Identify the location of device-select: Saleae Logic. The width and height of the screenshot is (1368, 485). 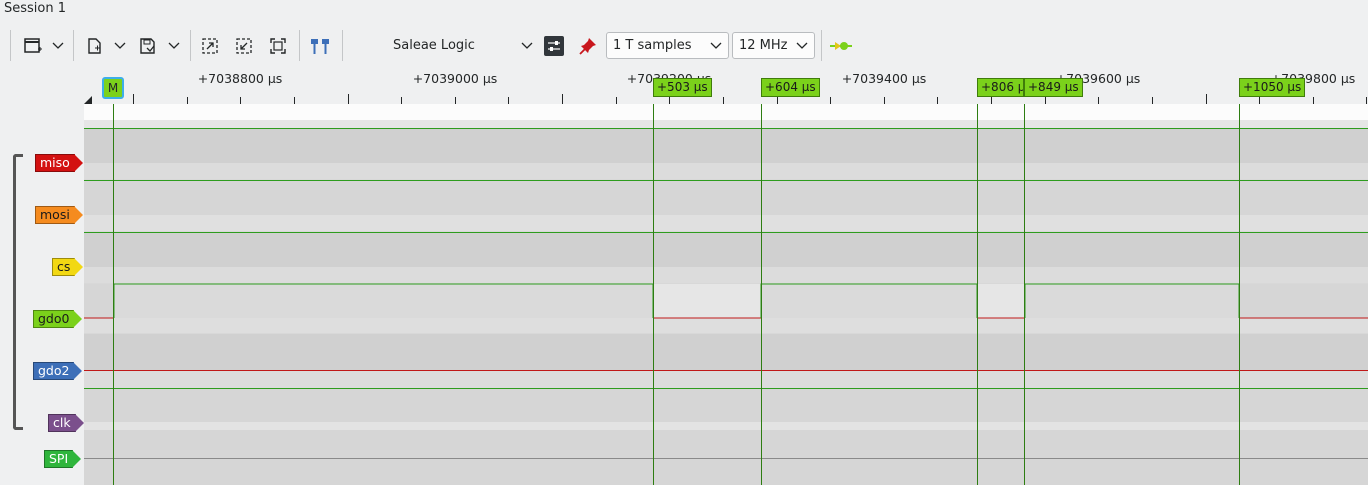
(434, 45).